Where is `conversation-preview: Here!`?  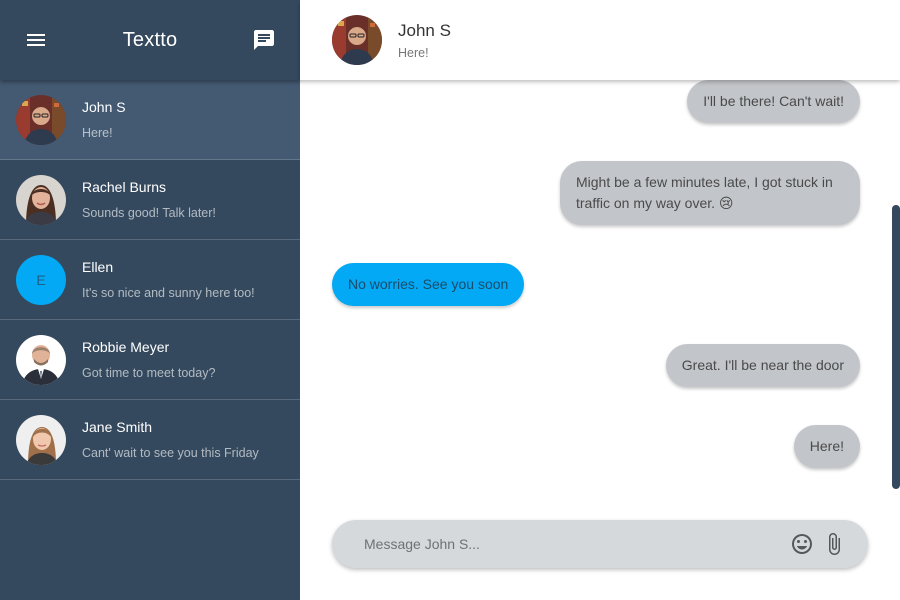
conversation-preview: Here! is located at coordinates (97, 133).